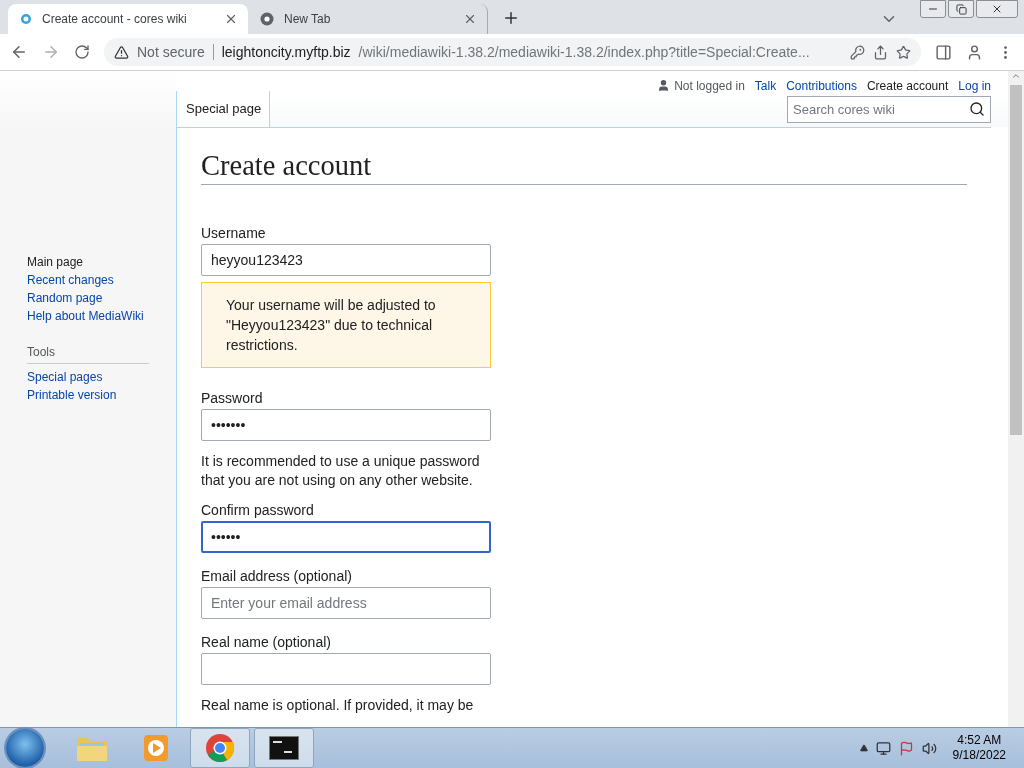 Image resolution: width=1024 pixels, height=768 pixels. I want to click on personal-link: Create account, so click(907, 85).